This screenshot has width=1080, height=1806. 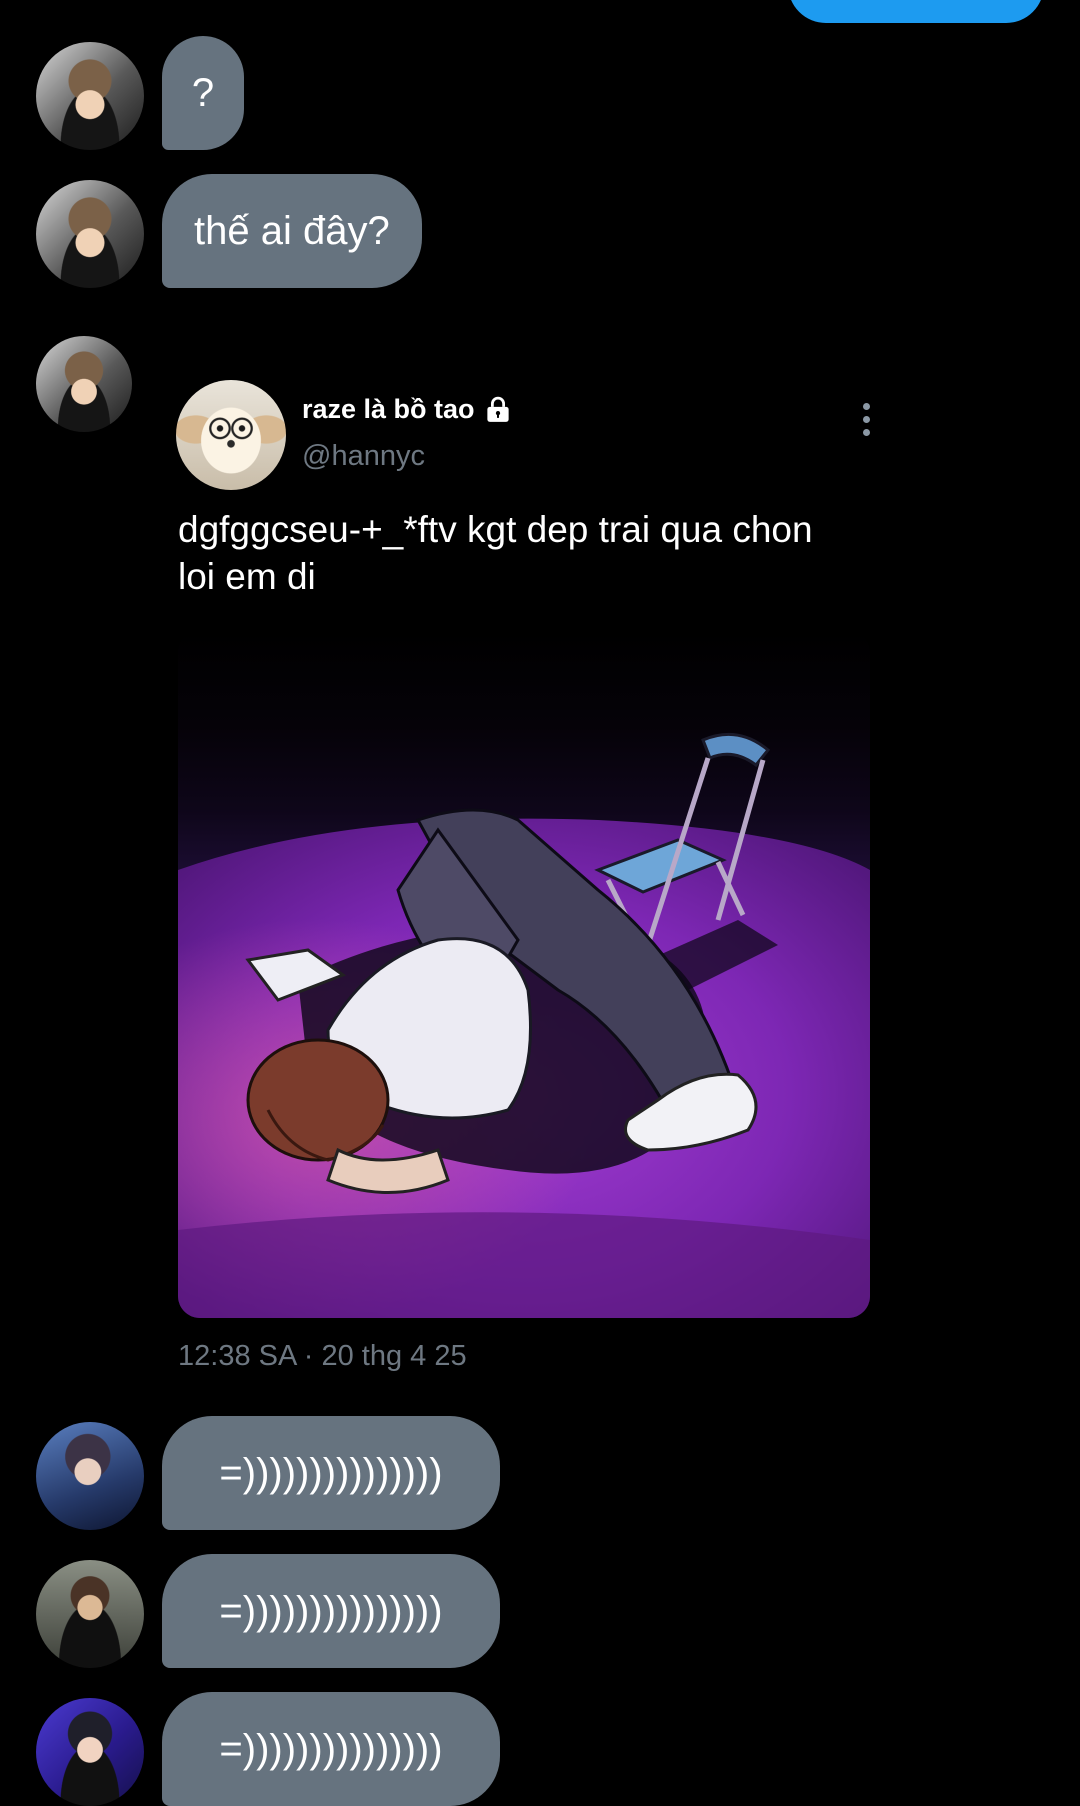 I want to click on message-bubble: ?, so click(x=203, y=93).